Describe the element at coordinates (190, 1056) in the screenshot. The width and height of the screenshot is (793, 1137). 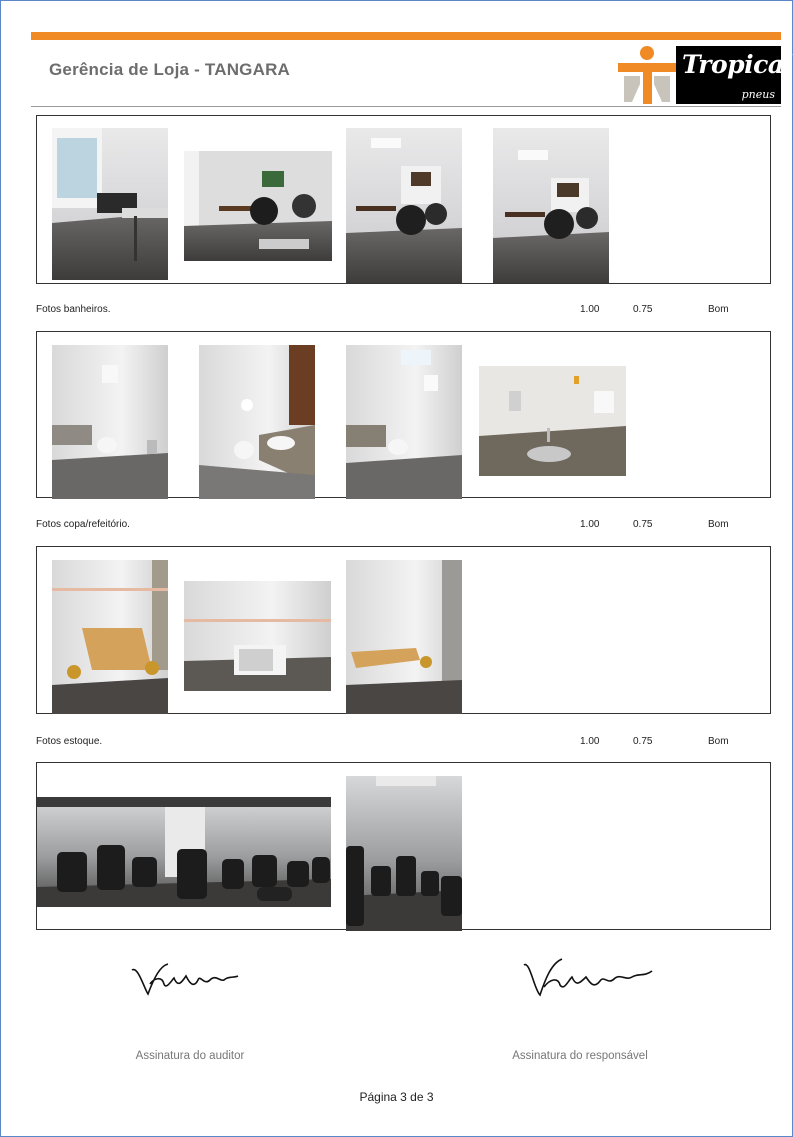
I see `auditor-signature-caption: Assinatura do auditor` at that location.